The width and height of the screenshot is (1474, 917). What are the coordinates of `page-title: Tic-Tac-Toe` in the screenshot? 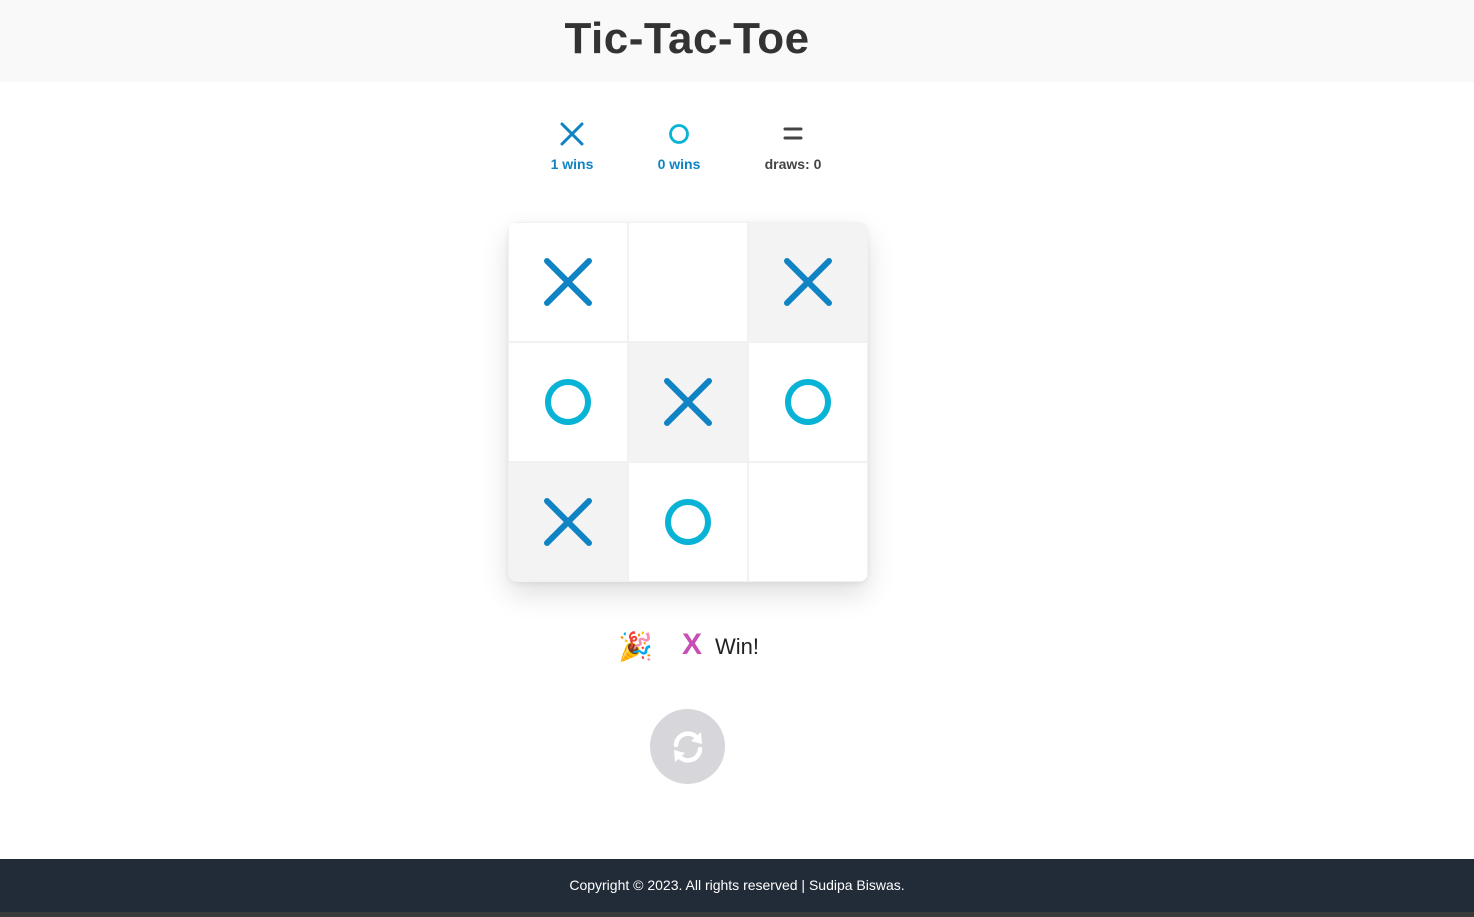 It's located at (687, 38).